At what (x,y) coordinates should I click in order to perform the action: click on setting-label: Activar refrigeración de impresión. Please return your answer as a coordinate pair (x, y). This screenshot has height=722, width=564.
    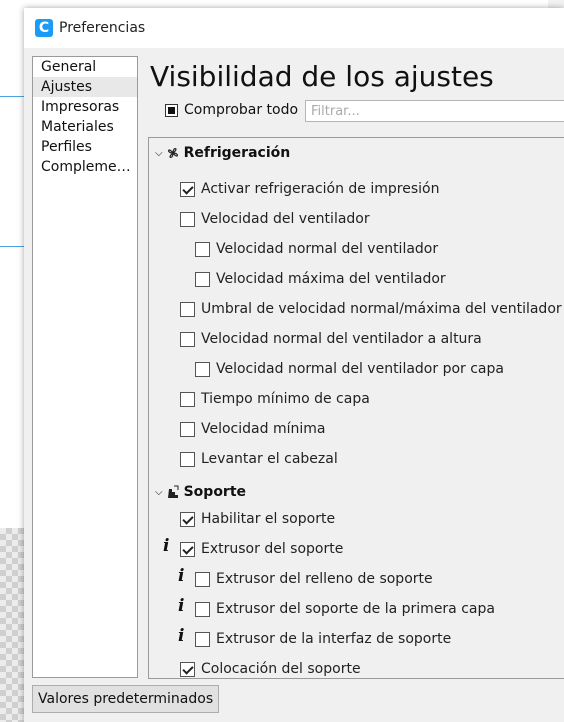
    Looking at the image, I should click on (320, 189).